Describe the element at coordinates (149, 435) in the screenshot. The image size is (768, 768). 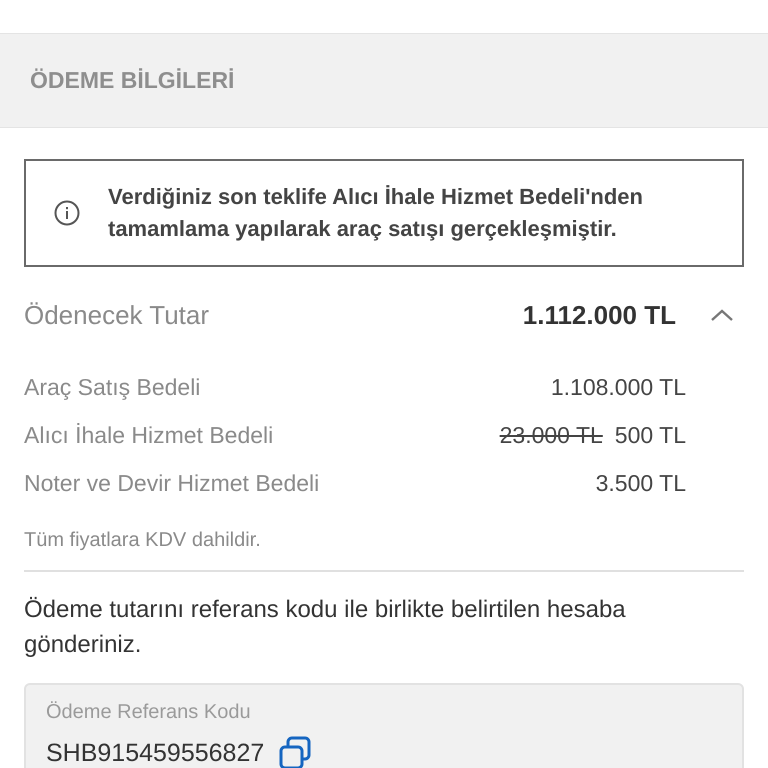
I see `fee-label: Alıcı İhale Hizmet Bedeli` at that location.